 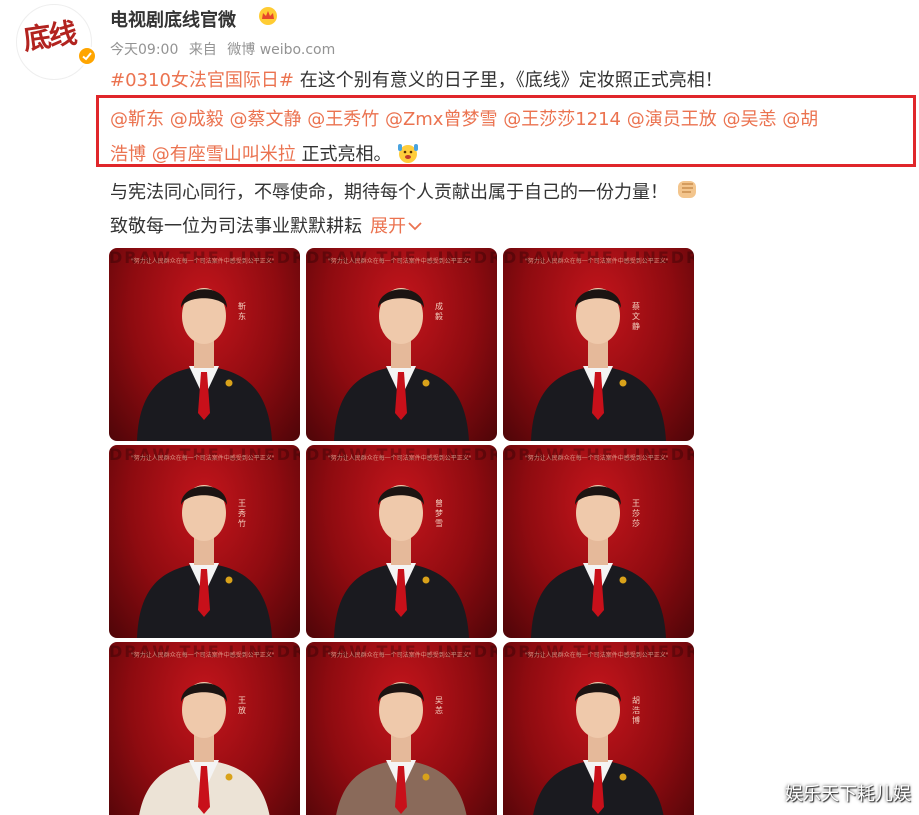 What do you see at coordinates (202, 50) in the screenshot?
I see `source-prefix: 来自` at bounding box center [202, 50].